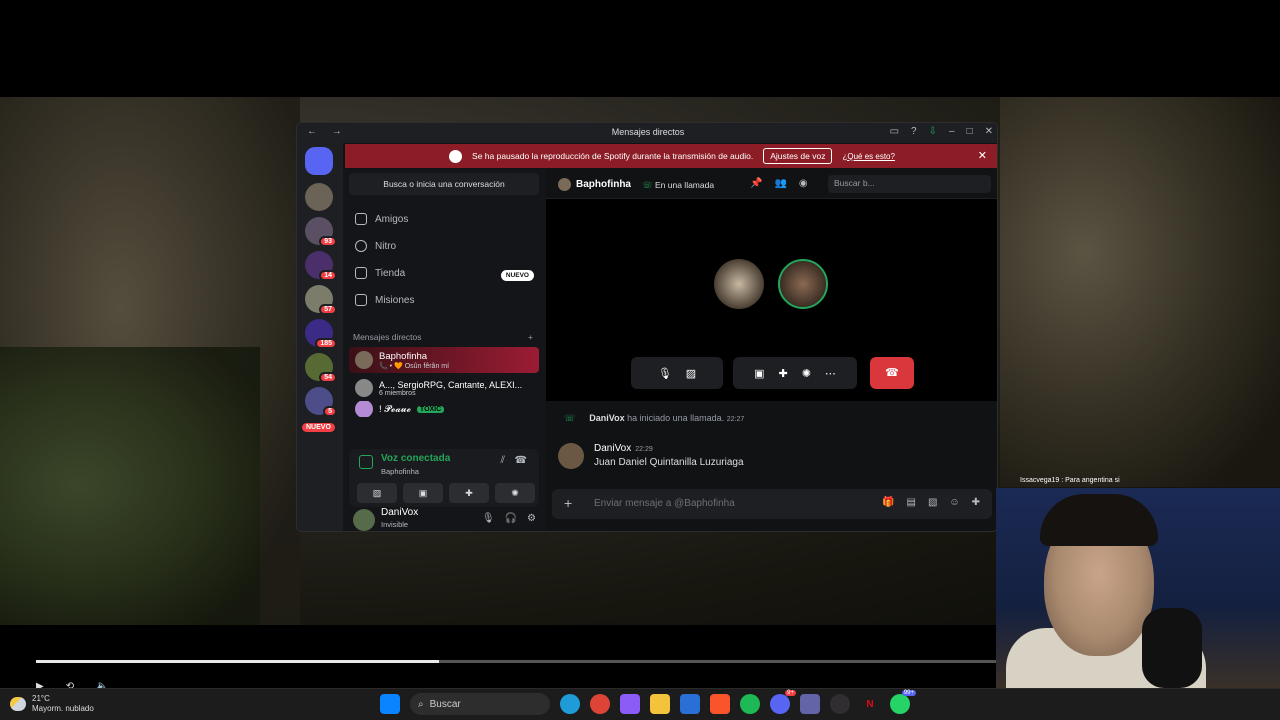 The width and height of the screenshot is (1280, 720). Describe the element at coordinates (321, 402) in the screenshot. I see `server-avatar-7: 5` at that location.